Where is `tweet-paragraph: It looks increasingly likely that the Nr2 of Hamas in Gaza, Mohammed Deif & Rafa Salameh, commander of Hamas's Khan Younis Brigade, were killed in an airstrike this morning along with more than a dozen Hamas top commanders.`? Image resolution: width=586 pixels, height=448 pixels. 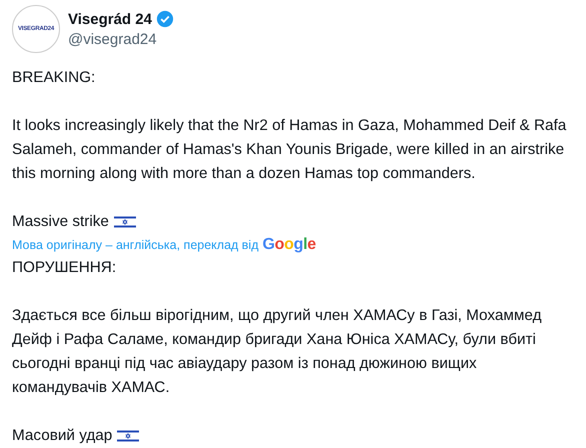
tweet-paragraph: It looks increasingly likely that the Nr2 of Hamas in Gaza, Mohammed Deif & Rafa Salameh, commander of Hamas's Khan Younis Brigade, were killed in an airstrike this morning along with more than a dozen Hamas top commanders. is located at coordinates (290, 150).